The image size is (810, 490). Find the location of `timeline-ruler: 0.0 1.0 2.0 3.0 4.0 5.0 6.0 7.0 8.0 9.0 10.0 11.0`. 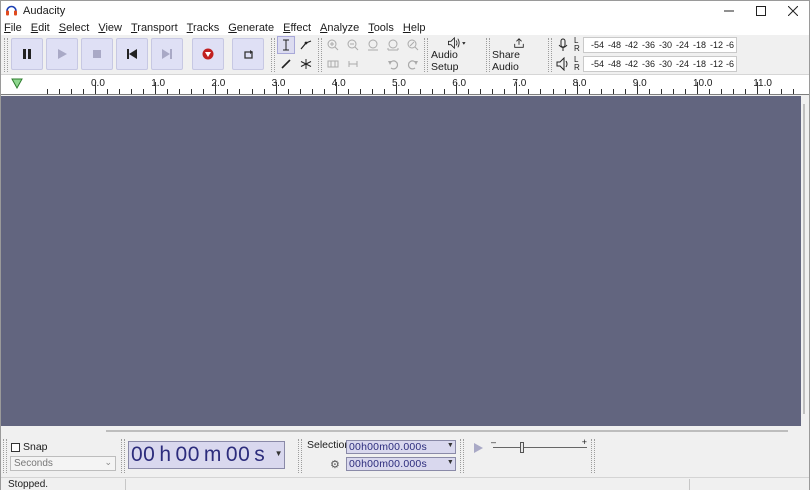

timeline-ruler: 0.0 1.0 2.0 3.0 4.0 5.0 6.0 7.0 8.0 9.0 10.0 11.0 is located at coordinates (405, 85).